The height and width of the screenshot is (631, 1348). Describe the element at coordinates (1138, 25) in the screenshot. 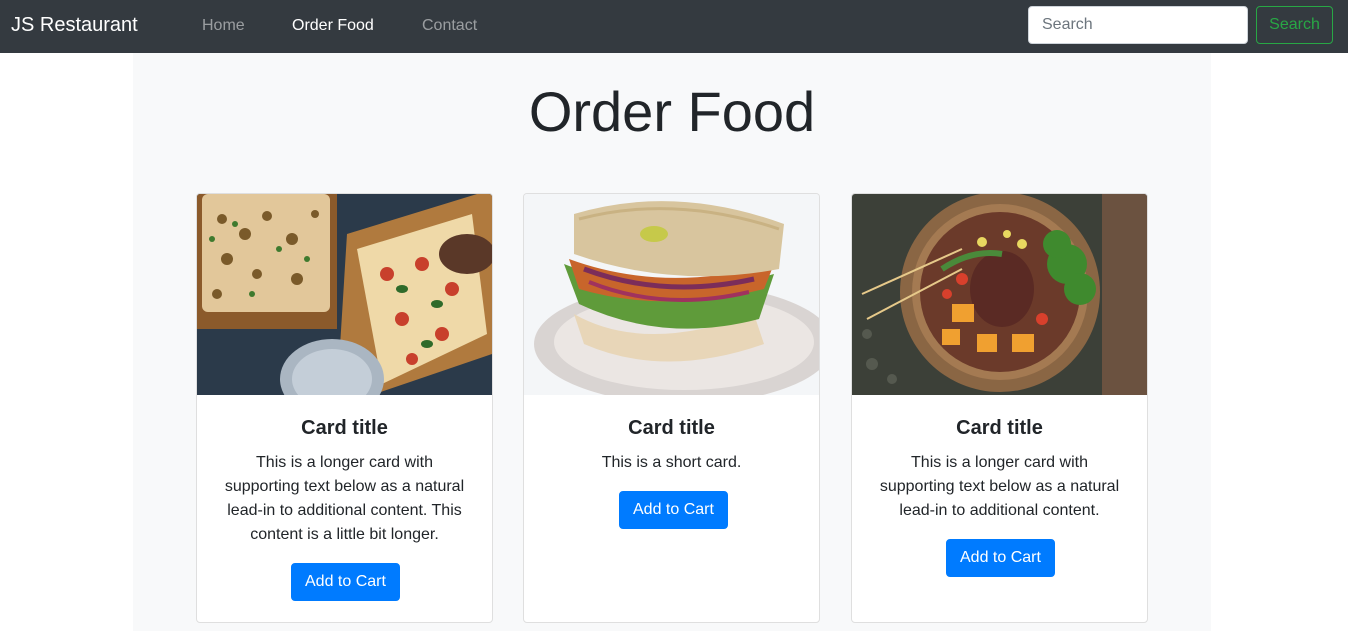

I see `search-input` at that location.